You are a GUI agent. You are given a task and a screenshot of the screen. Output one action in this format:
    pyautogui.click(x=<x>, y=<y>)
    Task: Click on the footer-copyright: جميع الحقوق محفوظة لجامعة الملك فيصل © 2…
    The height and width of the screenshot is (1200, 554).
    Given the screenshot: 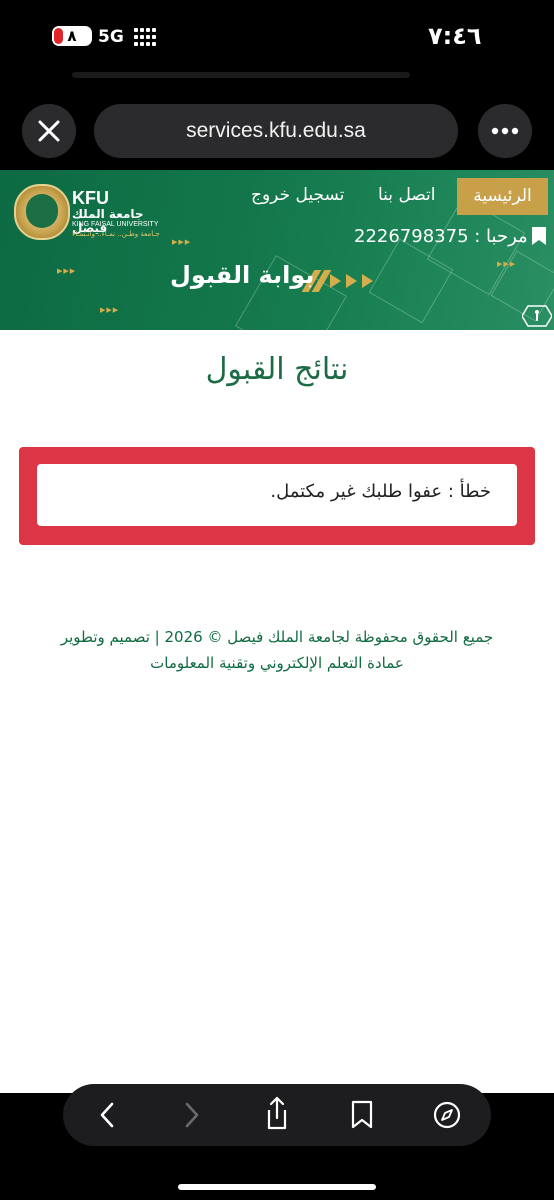 What is the action you would take?
    pyautogui.click(x=277, y=637)
    